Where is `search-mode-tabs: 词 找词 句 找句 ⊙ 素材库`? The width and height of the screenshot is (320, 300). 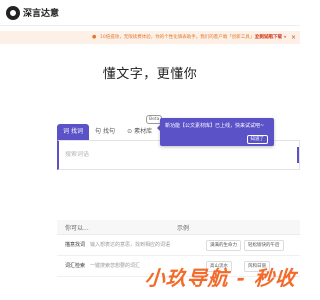
search-mode-tabs: 词 找词 句 找句 ⊙ 素材库 is located at coordinates (107, 132).